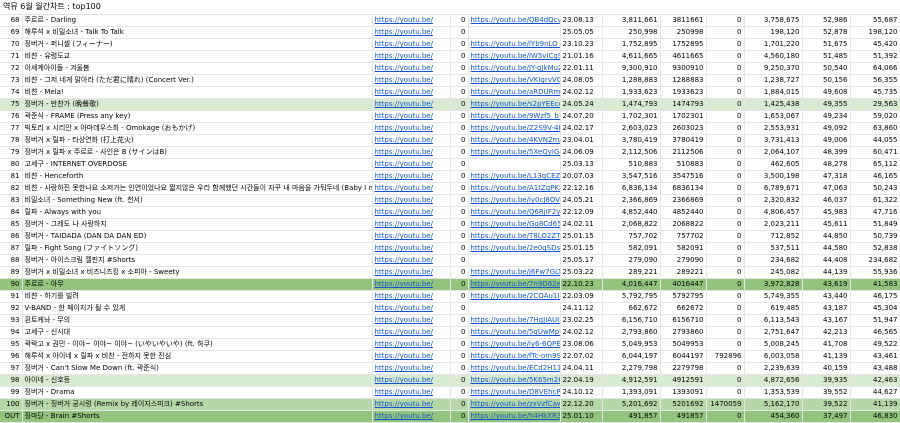 The height and width of the screenshot is (423, 900). I want to click on video-link-cell: https://youtu.be/s2pYEEcou5I, so click(514, 104).